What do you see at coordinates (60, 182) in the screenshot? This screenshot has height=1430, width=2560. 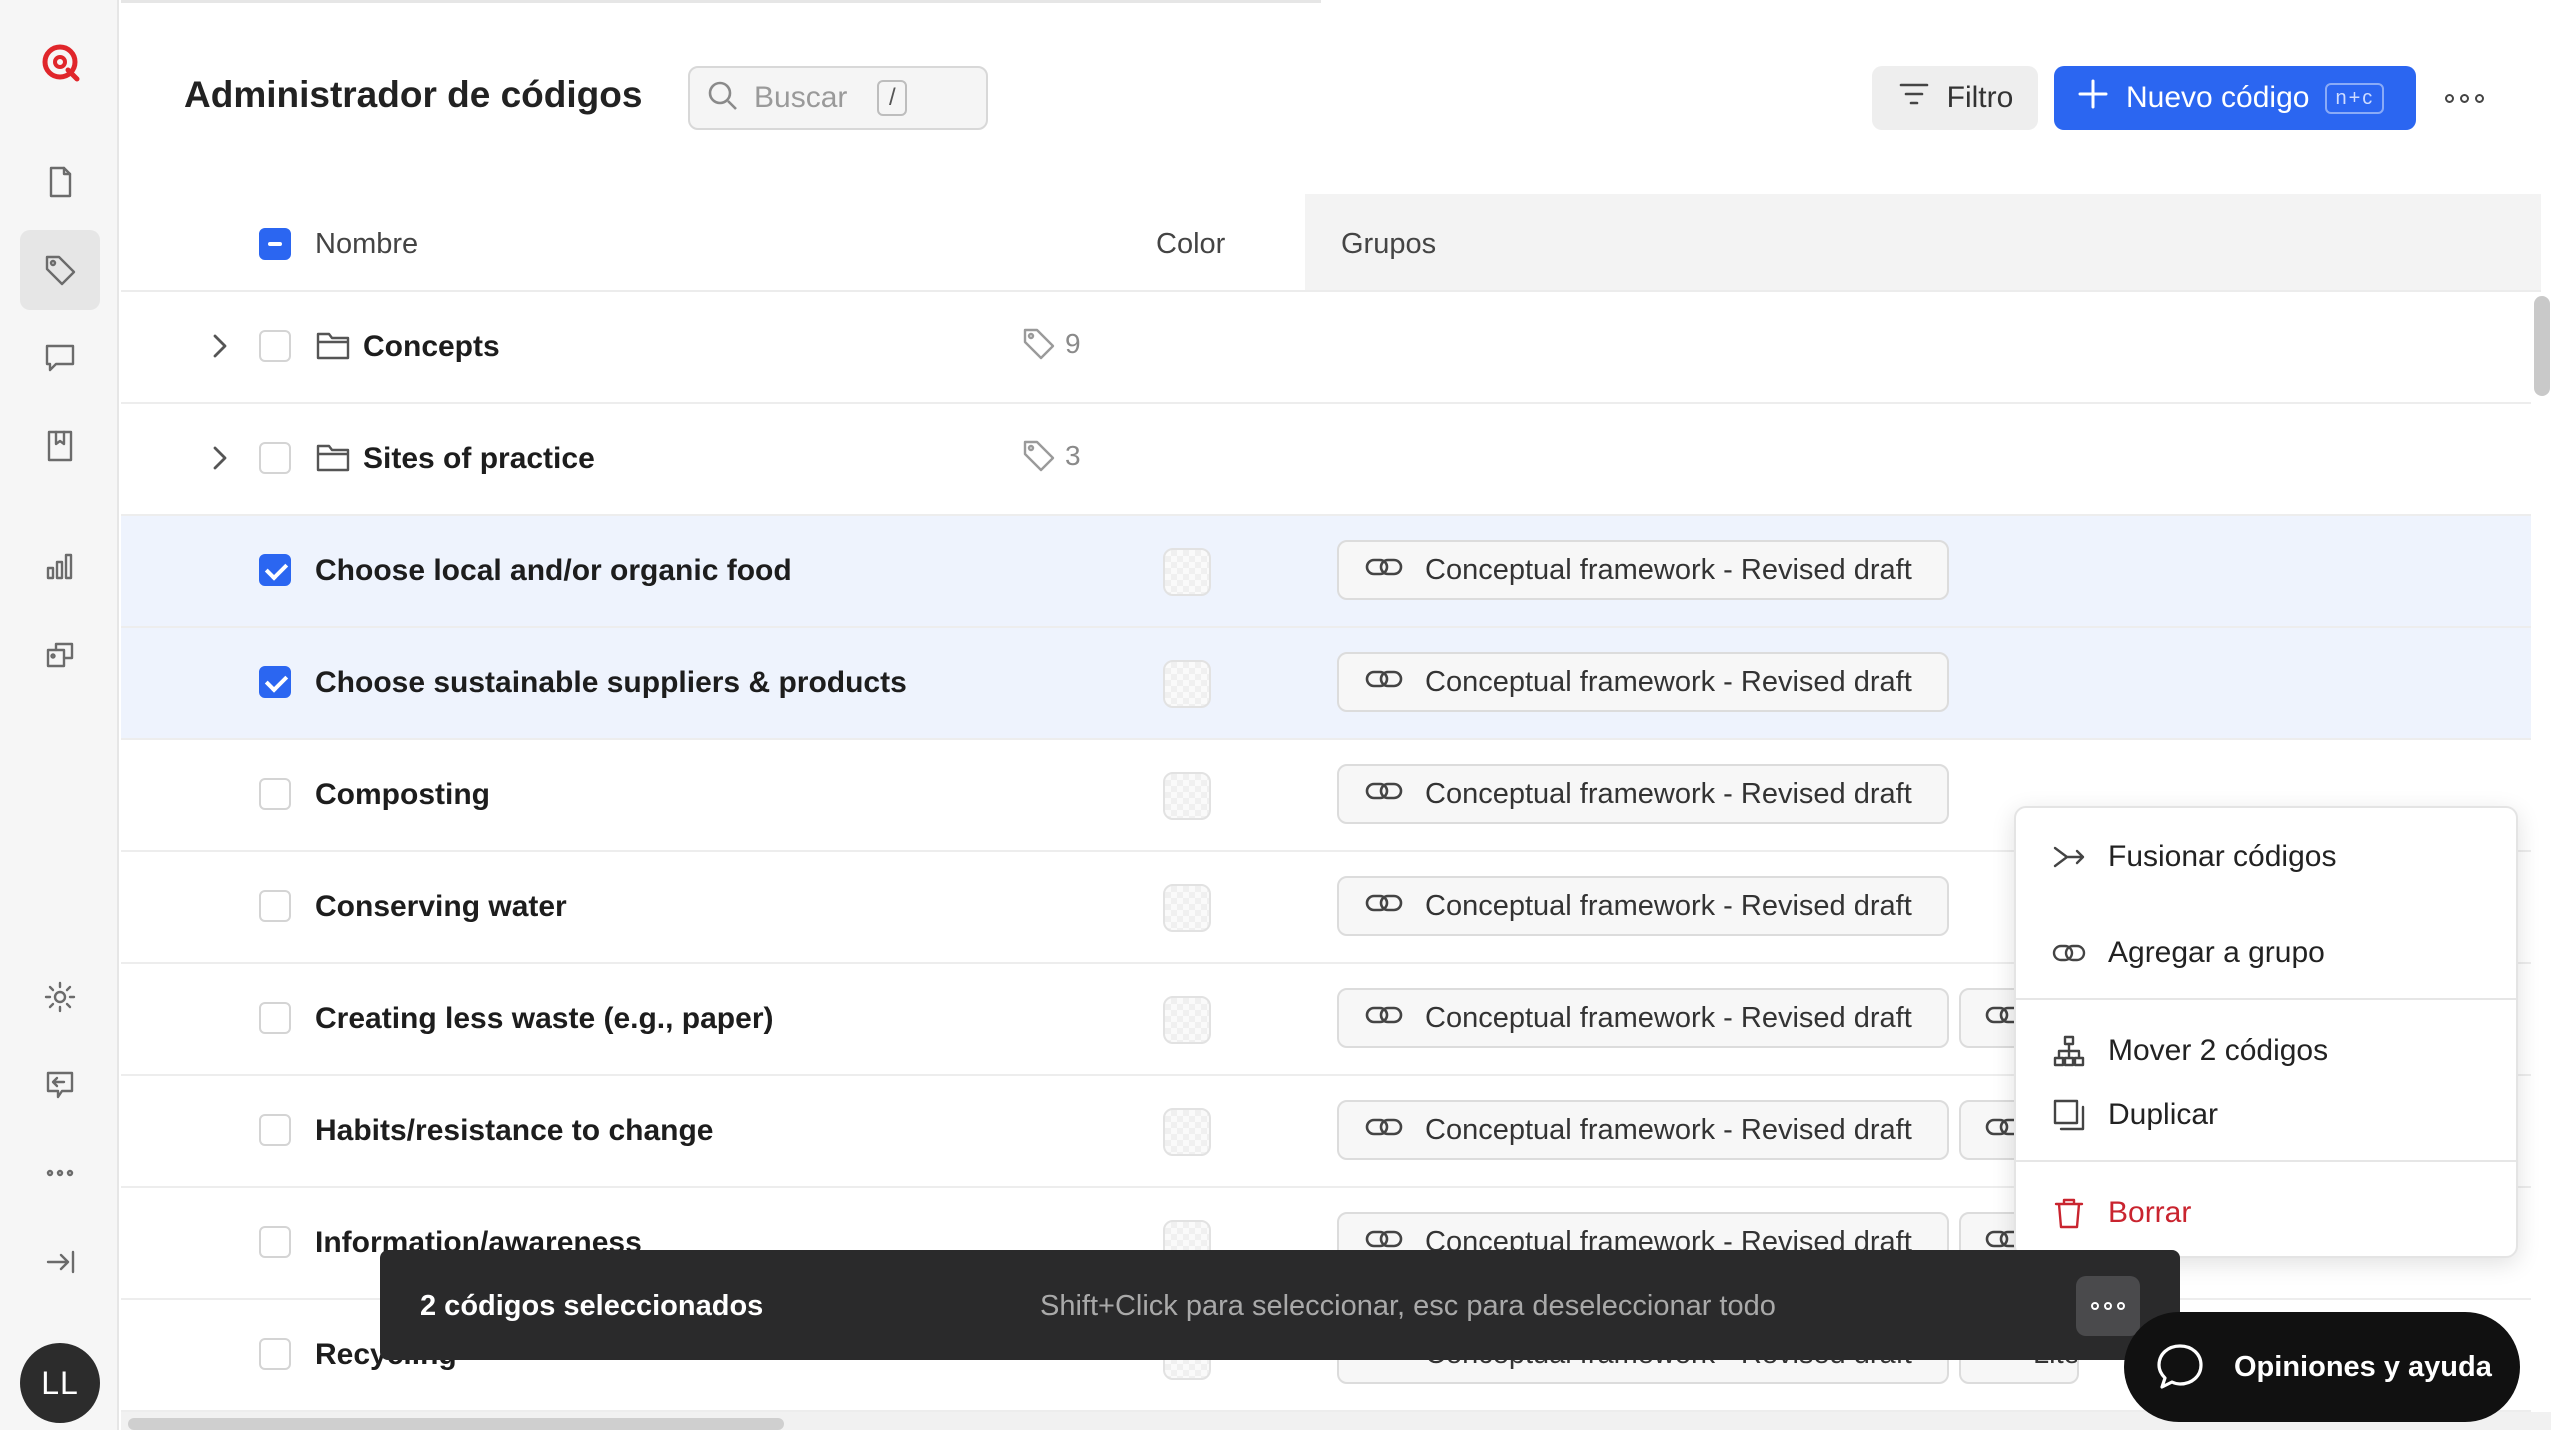 I see `documents-icon` at bounding box center [60, 182].